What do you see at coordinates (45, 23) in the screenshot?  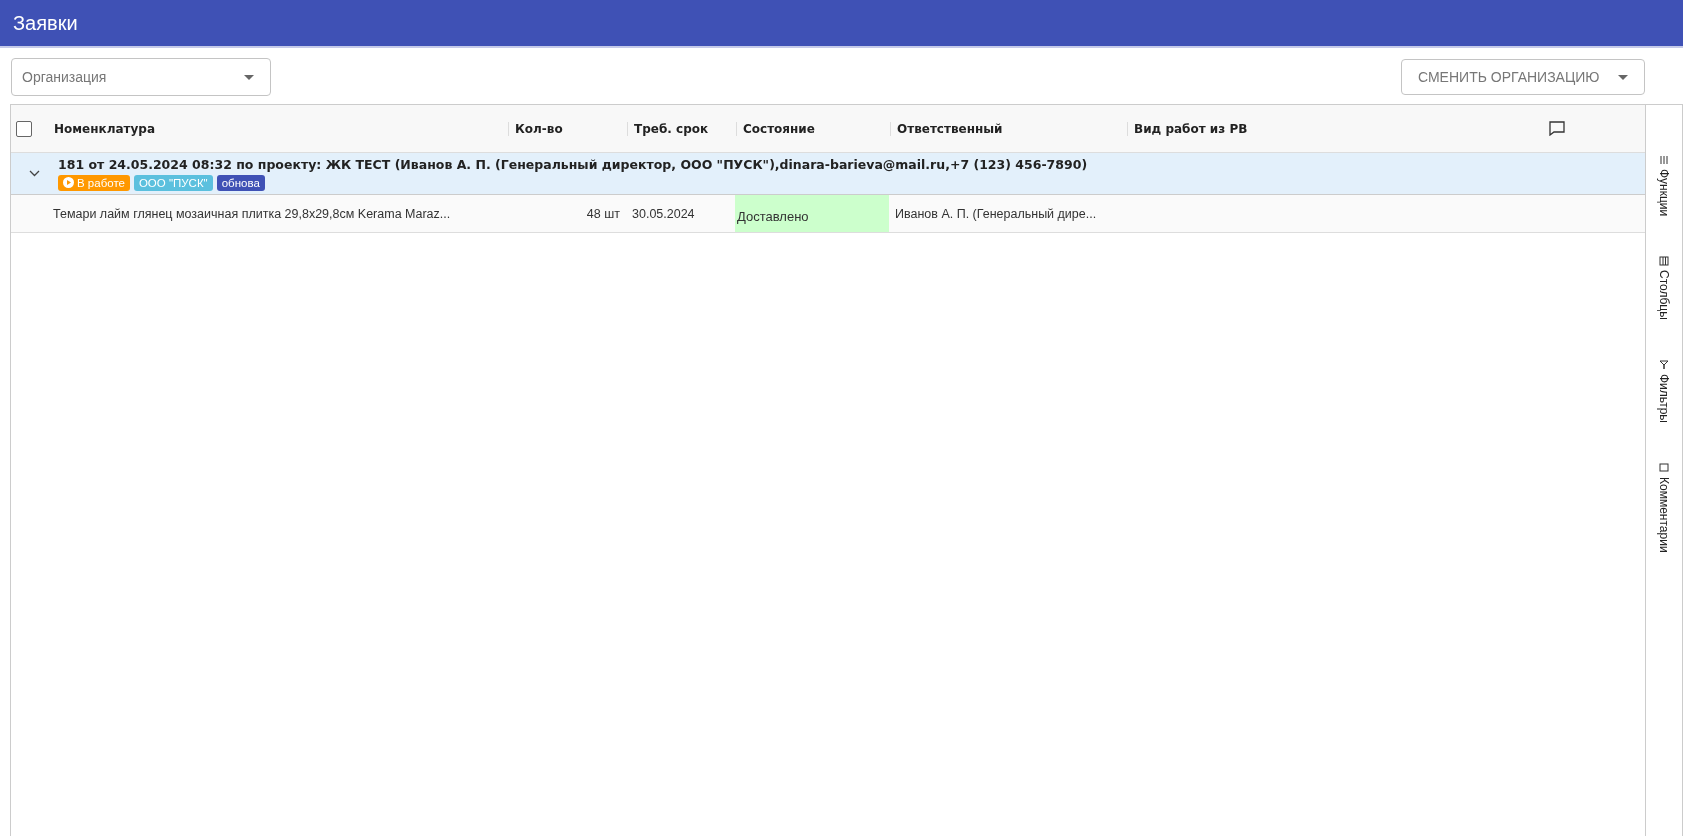 I see `window-title: Заявки` at bounding box center [45, 23].